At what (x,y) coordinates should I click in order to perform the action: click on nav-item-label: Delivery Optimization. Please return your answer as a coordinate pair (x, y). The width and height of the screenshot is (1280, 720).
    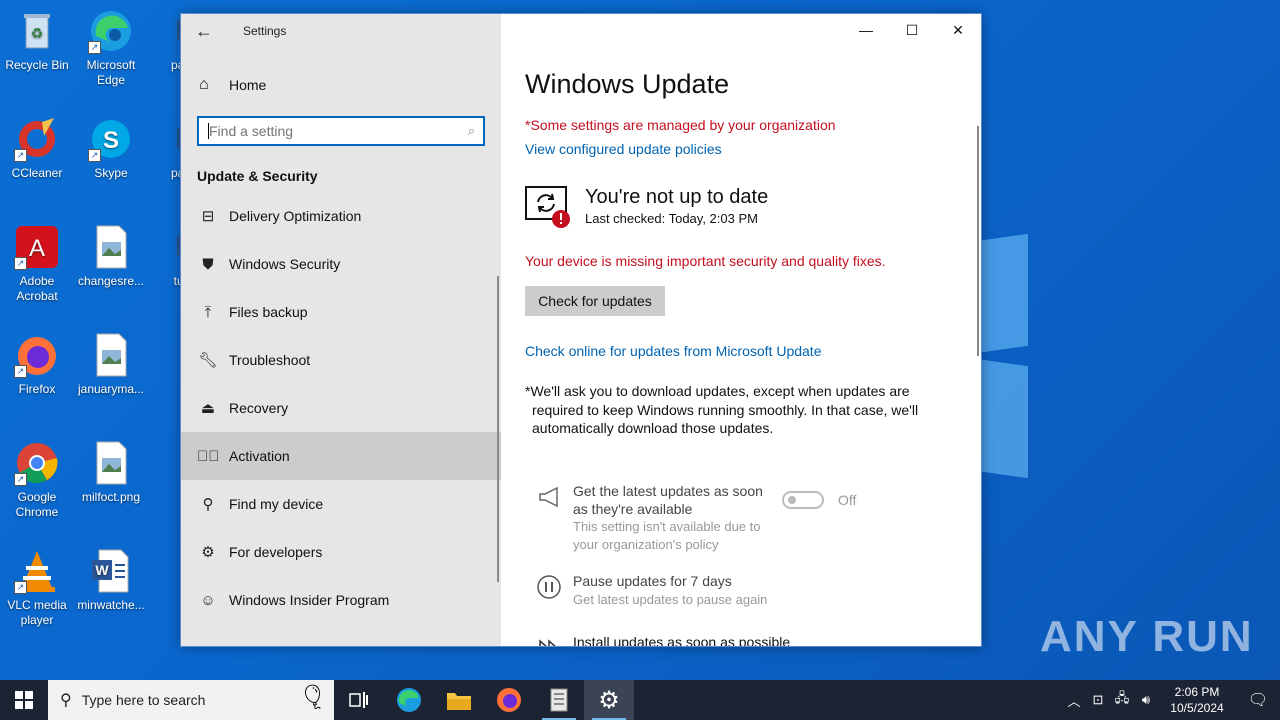
    Looking at the image, I should click on (295, 216).